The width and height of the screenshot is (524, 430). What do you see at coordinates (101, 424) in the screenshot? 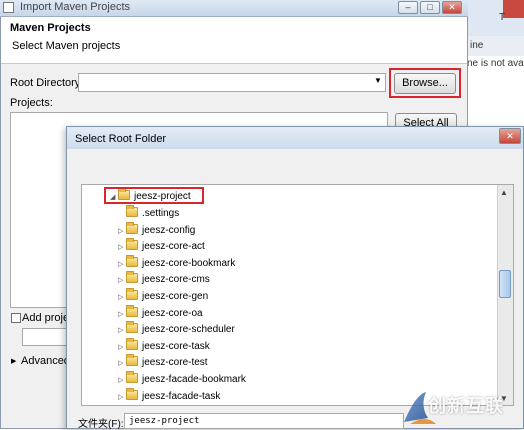
I see `folder-label: 文件夹(F):` at bounding box center [101, 424].